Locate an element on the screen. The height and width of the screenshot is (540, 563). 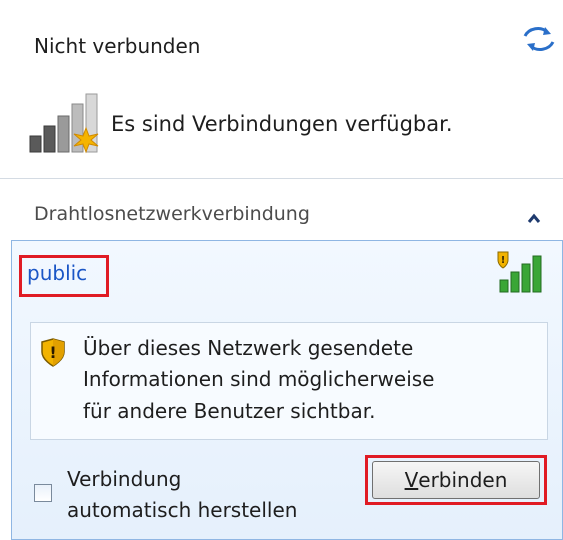
connection-status-title: Nicht verbunden is located at coordinates (117, 46).